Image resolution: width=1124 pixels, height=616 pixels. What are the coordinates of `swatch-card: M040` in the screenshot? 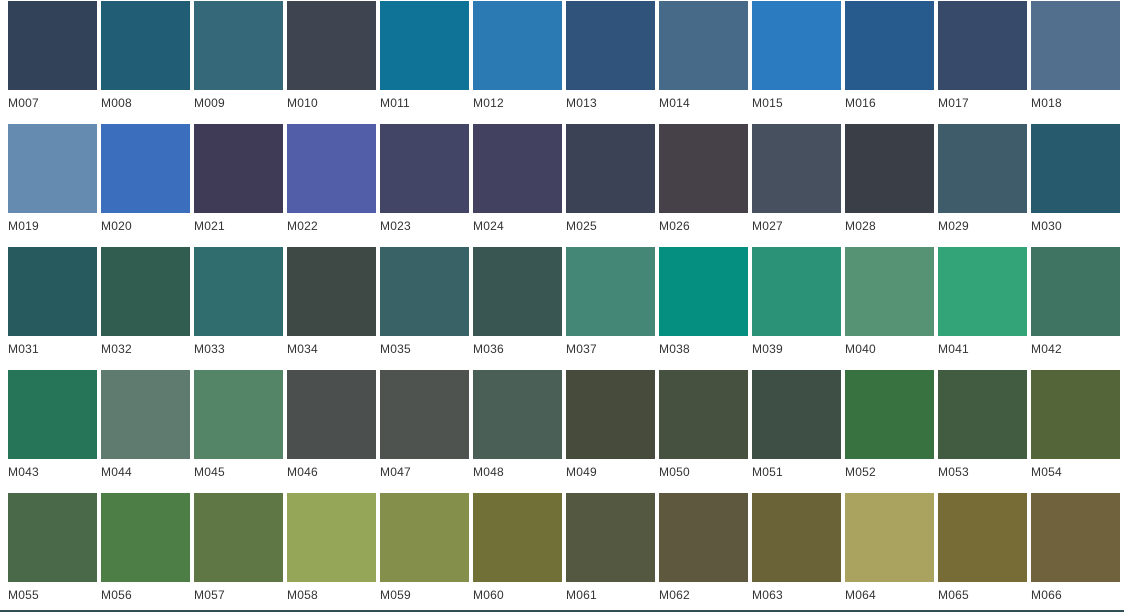 It's located at (889, 308).